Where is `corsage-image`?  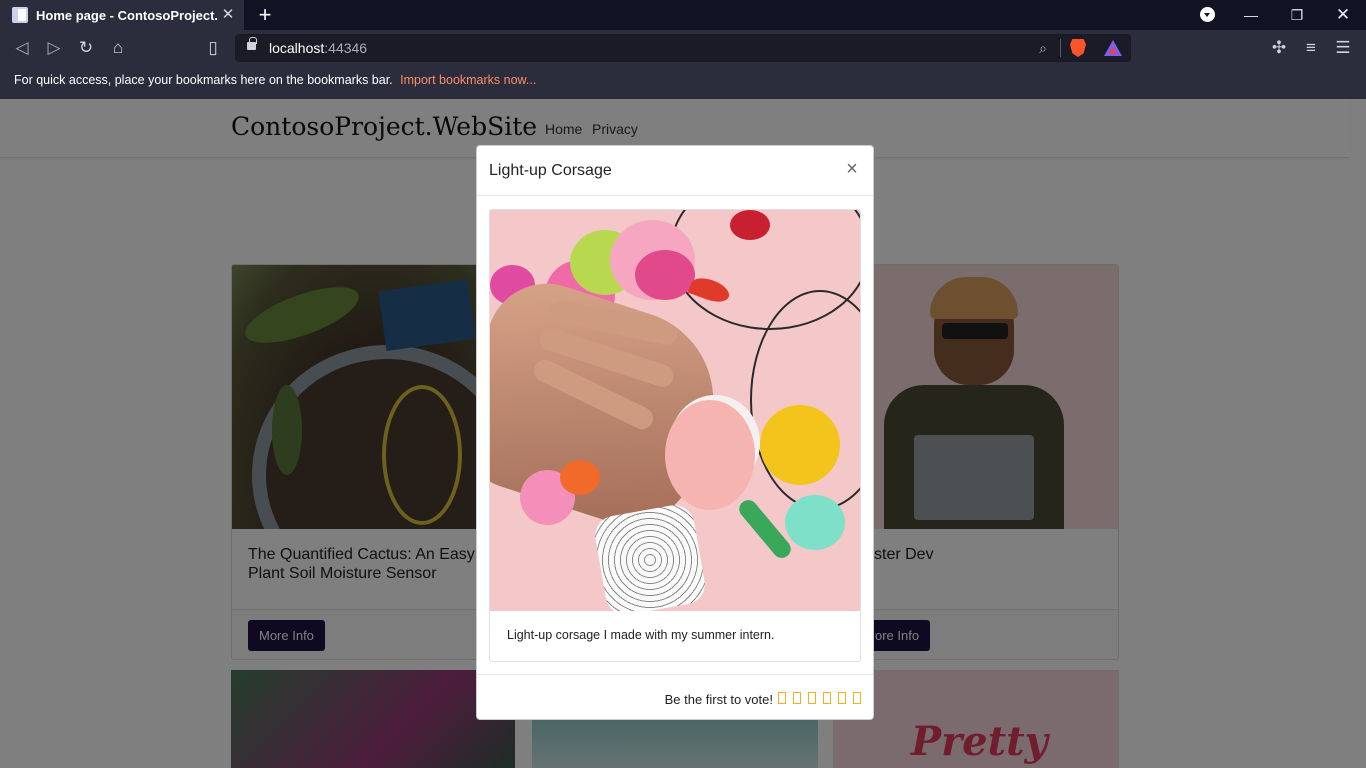
corsage-image is located at coordinates (675, 410).